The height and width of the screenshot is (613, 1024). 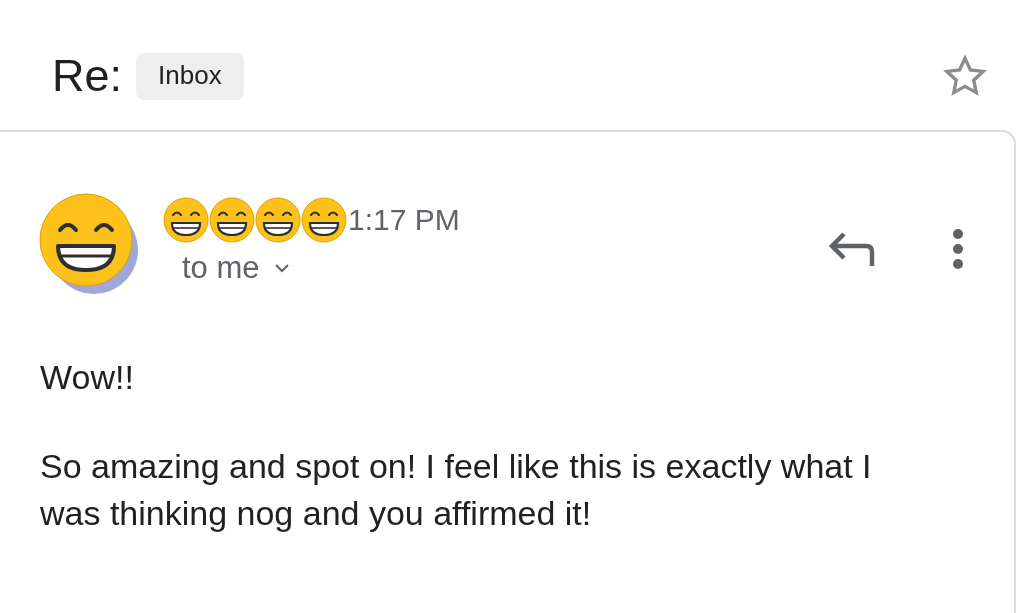 I want to click on message-time: 1:17 PM, so click(x=404, y=220).